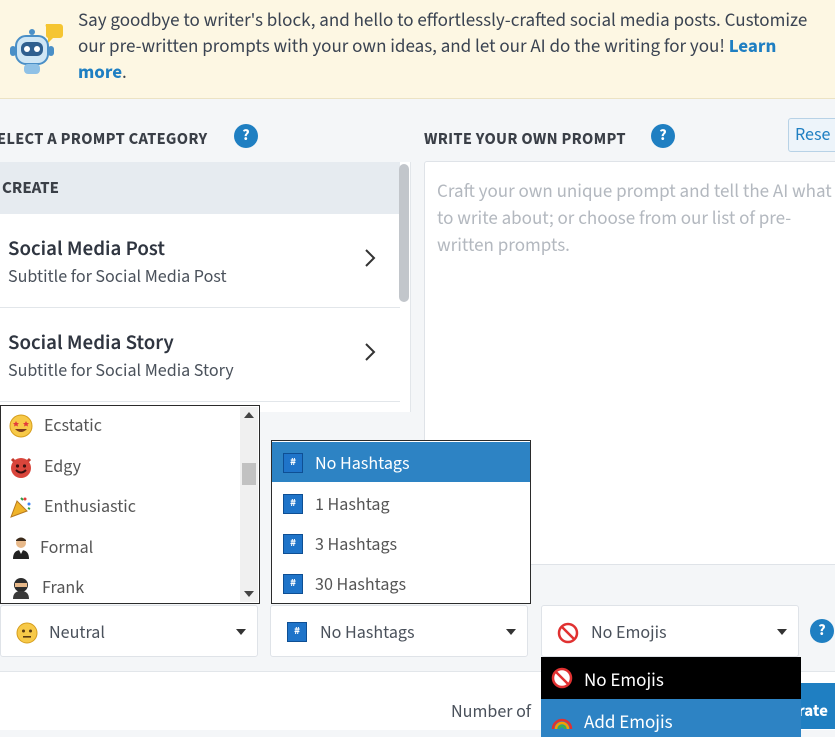 The image size is (835, 737). I want to click on scroll-down-arrow-icon, so click(249, 594).